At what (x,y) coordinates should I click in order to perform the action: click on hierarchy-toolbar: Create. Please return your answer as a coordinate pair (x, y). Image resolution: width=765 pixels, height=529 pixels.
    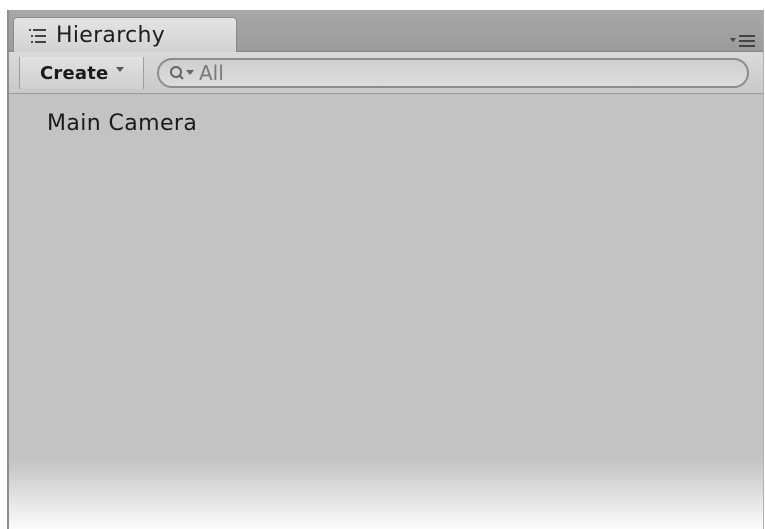
    Looking at the image, I should click on (386, 73).